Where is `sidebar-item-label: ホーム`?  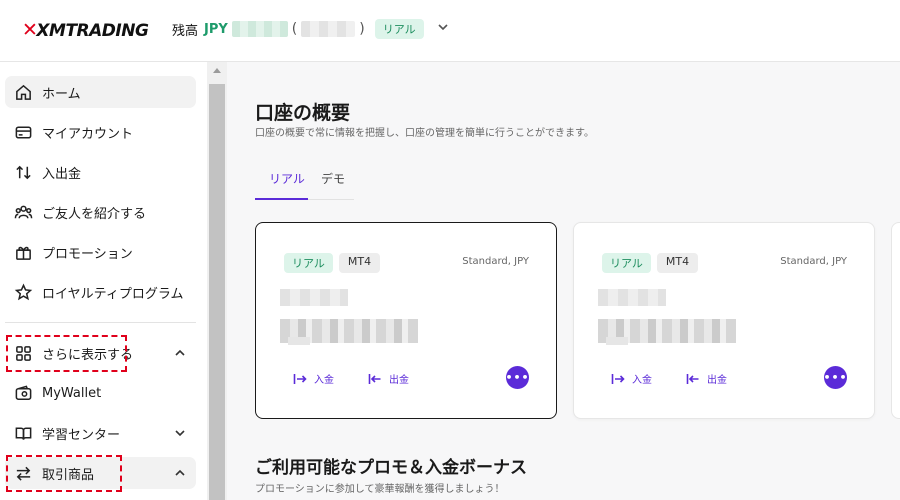 sidebar-item-label: ホーム is located at coordinates (61, 94).